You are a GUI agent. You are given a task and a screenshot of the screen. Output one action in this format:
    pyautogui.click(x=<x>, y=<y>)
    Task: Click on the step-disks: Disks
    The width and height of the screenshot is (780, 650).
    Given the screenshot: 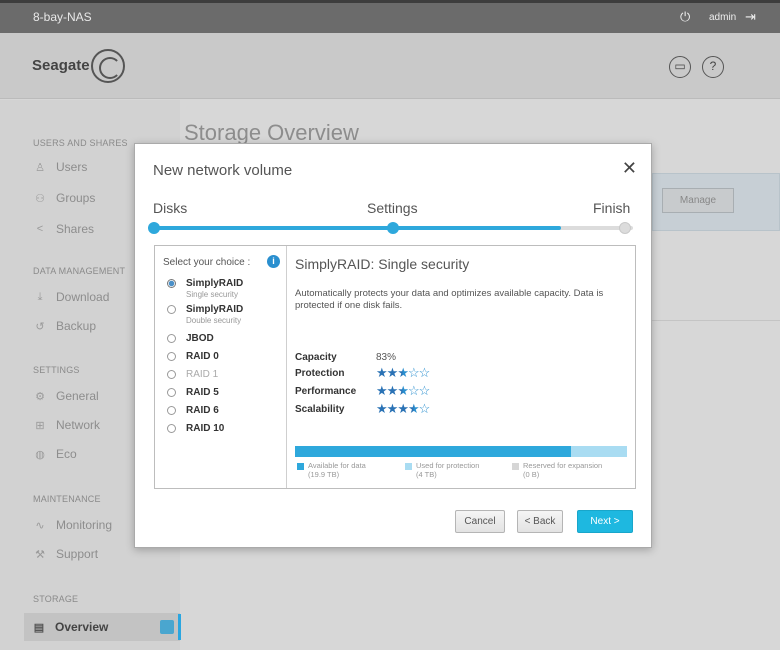 What is the action you would take?
    pyautogui.click(x=170, y=208)
    